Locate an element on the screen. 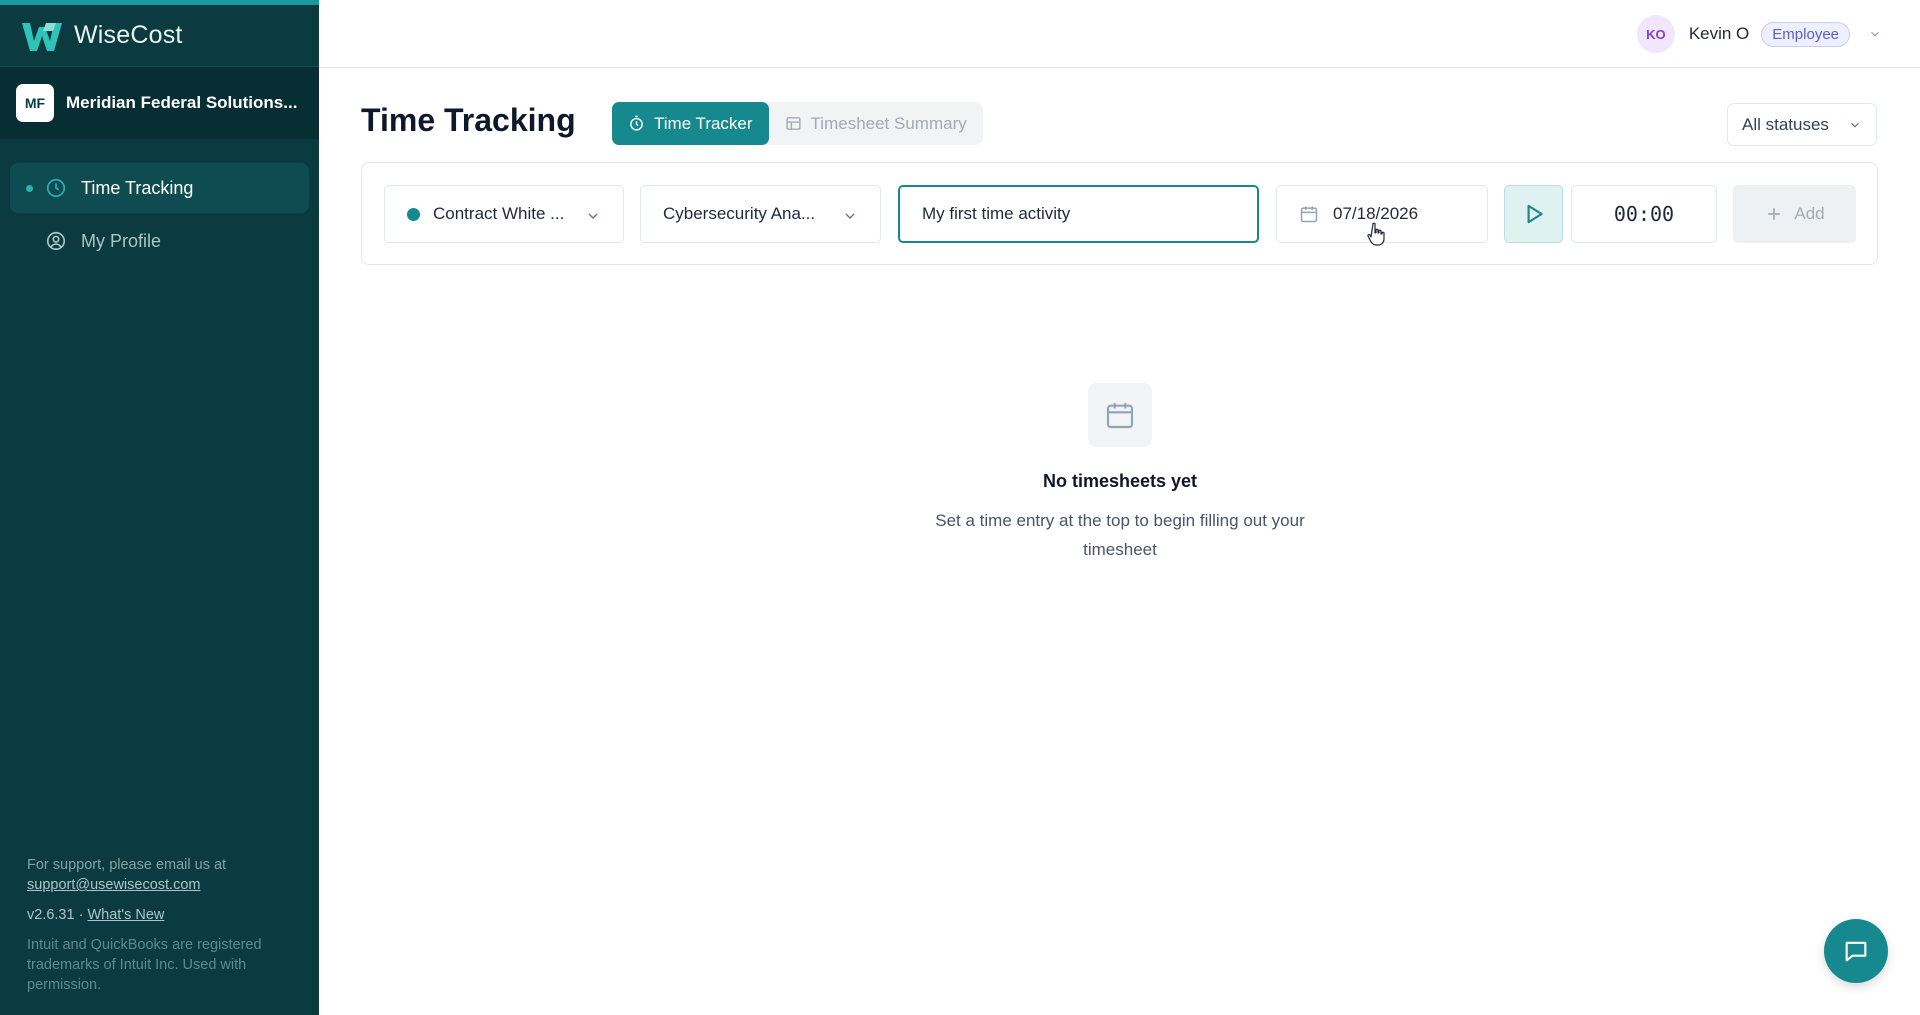 Image resolution: width=1920 pixels, height=1015 pixels. version-text: v2.6.31 · is located at coordinates (55, 915).